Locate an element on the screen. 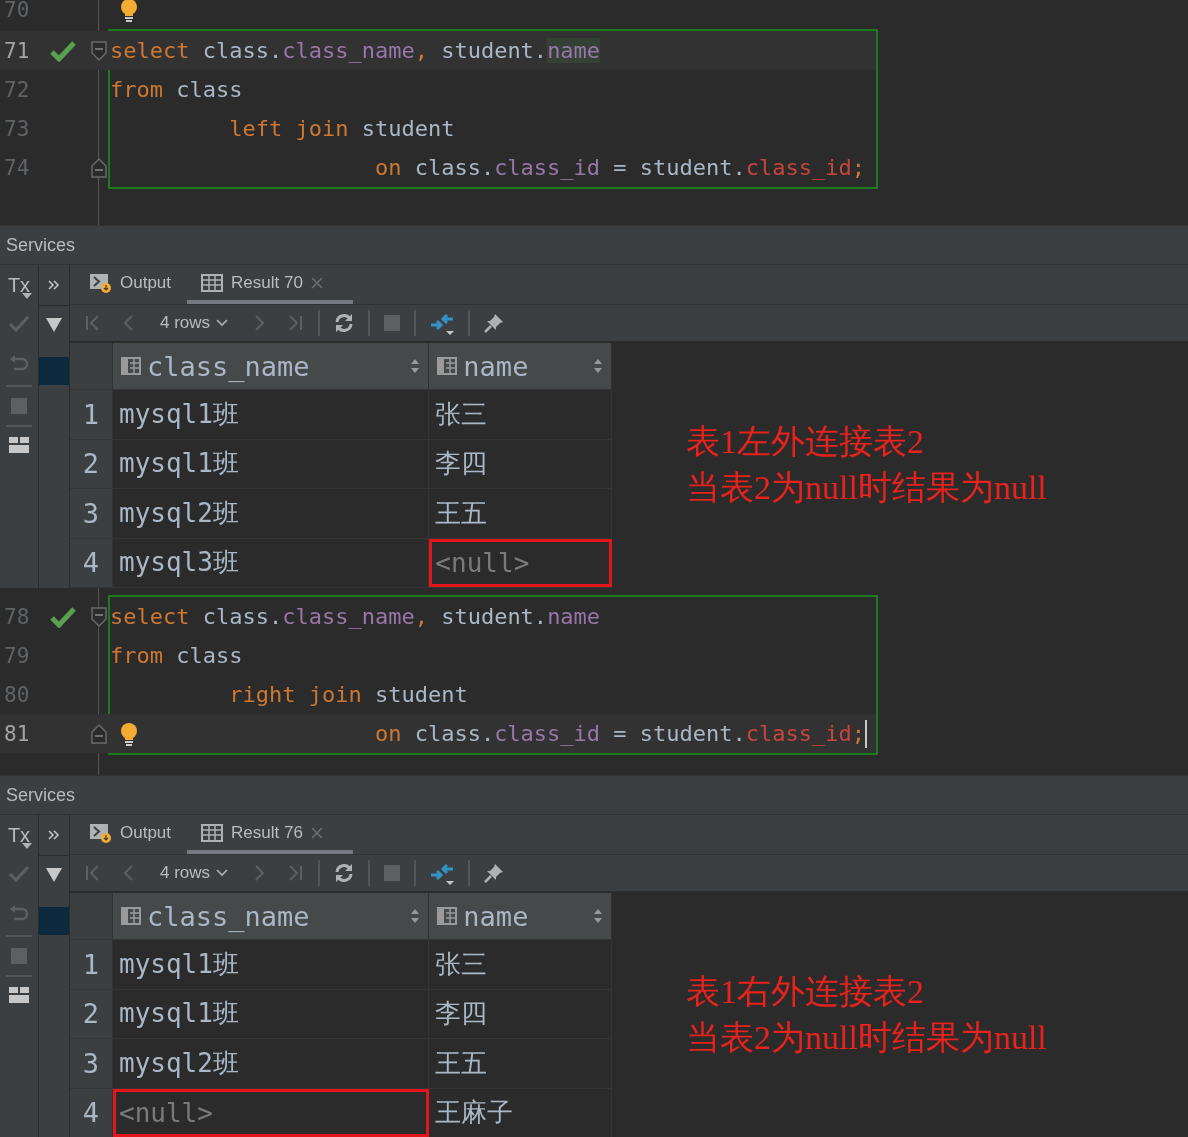 This screenshot has height=1137, width=1188. tab: Result 70 is located at coordinates (270, 284).